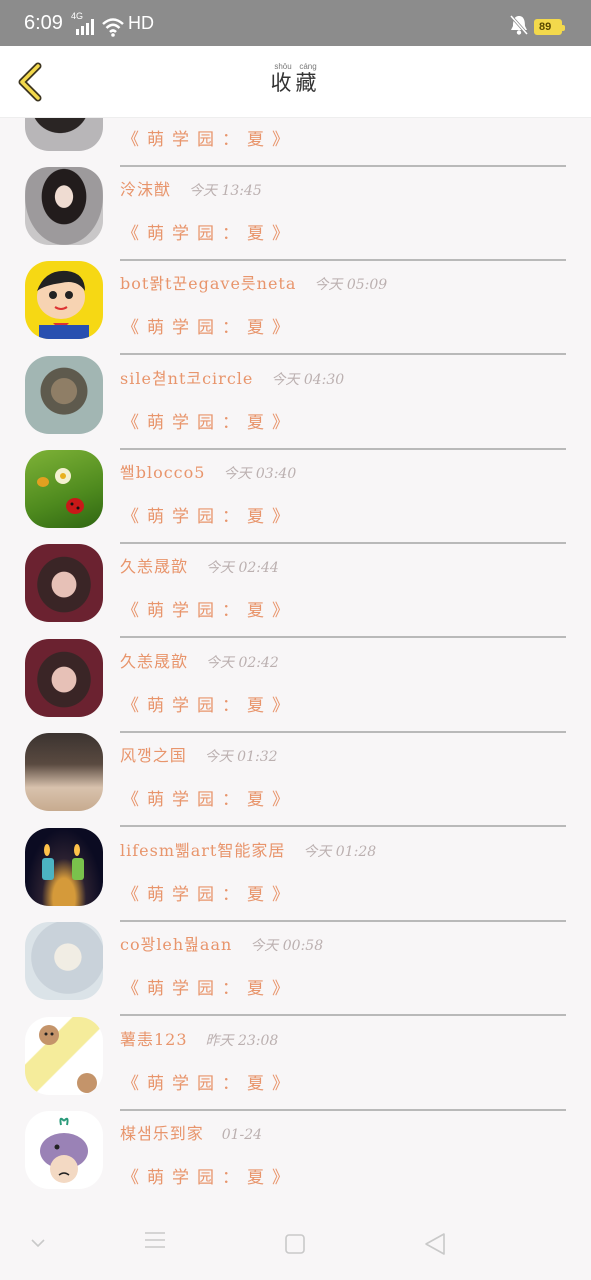 This screenshot has width=591, height=1280. Describe the element at coordinates (295, 1146) in the screenshot. I see `list-item: 楳샘乐到家 01-24 《萌学园：夏》` at that location.